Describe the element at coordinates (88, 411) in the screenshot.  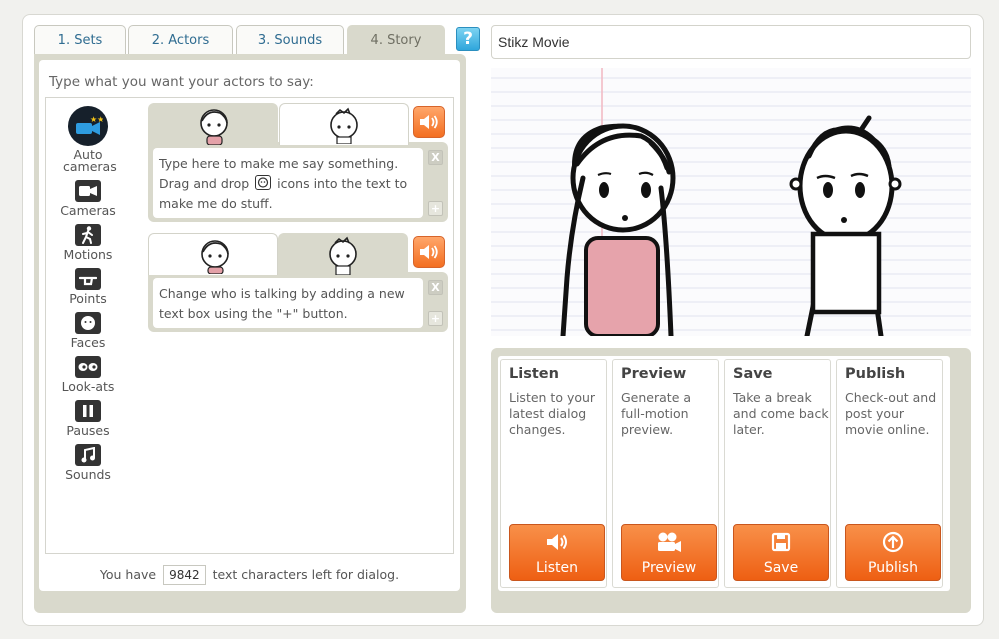
I see `pause-icon` at that location.